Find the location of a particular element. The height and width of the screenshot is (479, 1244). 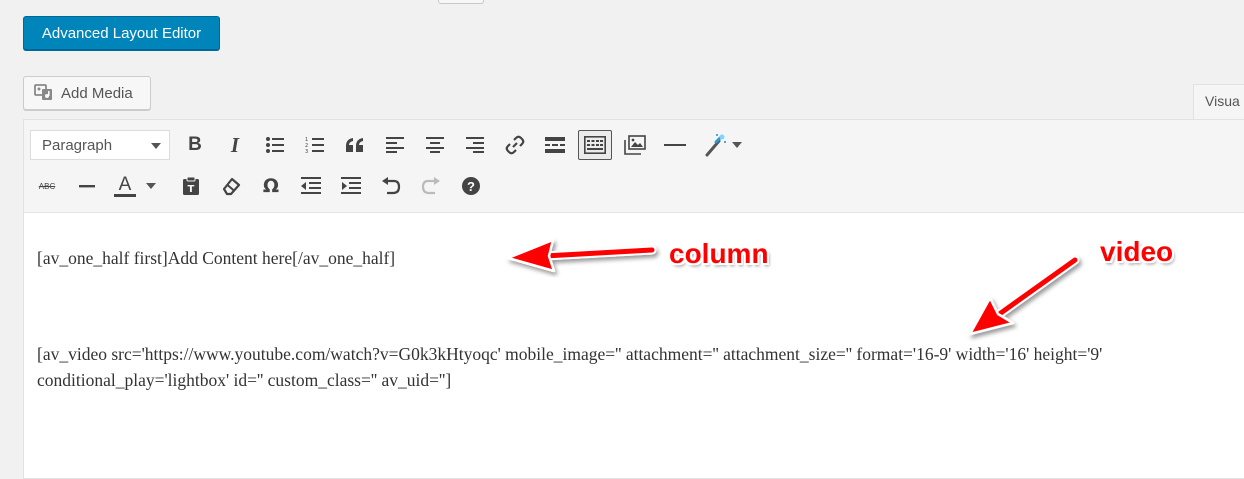

blockquote-icon is located at coordinates (354, 145).